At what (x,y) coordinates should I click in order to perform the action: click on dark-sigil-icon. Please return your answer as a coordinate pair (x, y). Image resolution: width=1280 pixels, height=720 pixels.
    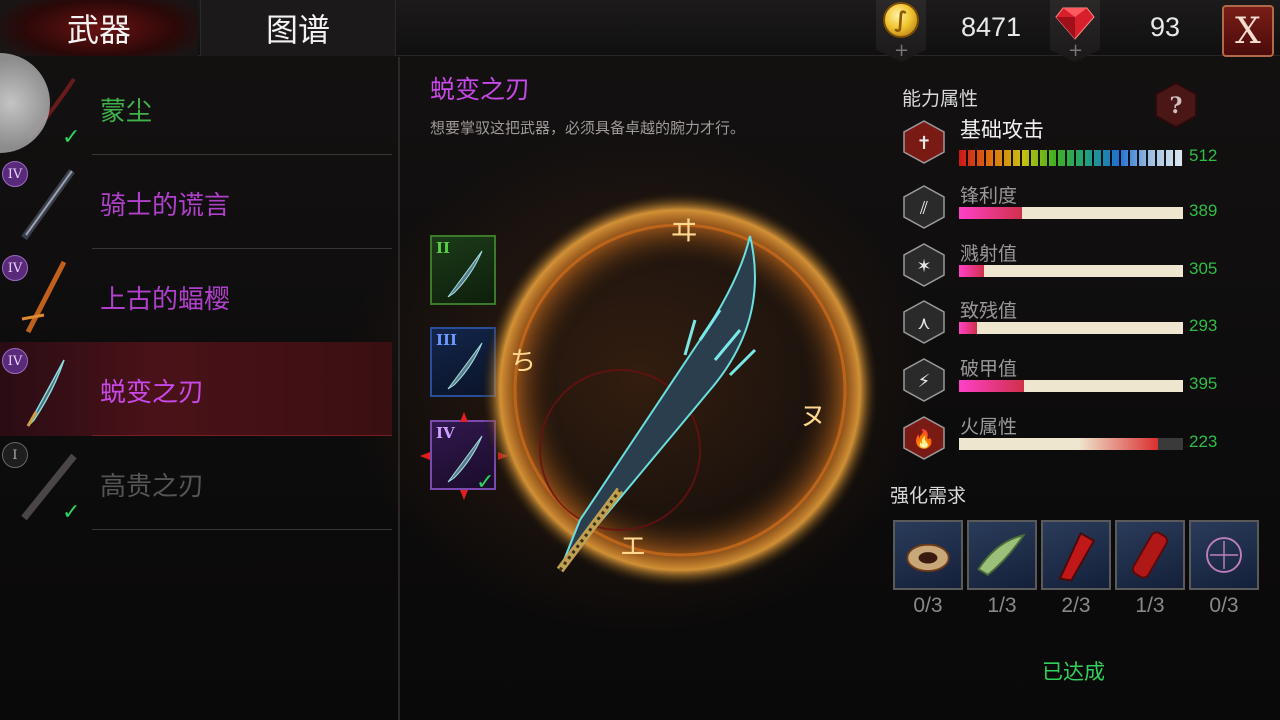
    Looking at the image, I should click on (1224, 555).